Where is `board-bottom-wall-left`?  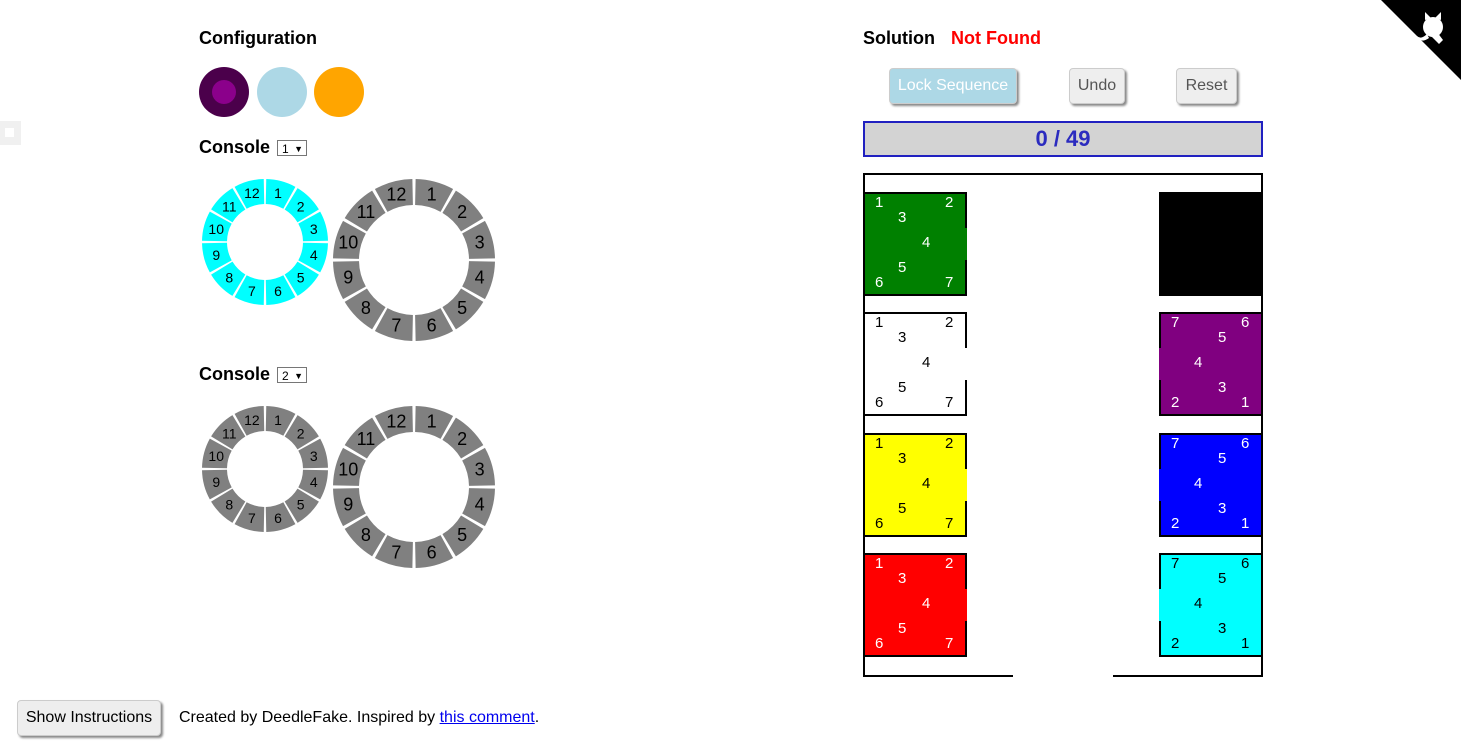
board-bottom-wall-left is located at coordinates (938, 676).